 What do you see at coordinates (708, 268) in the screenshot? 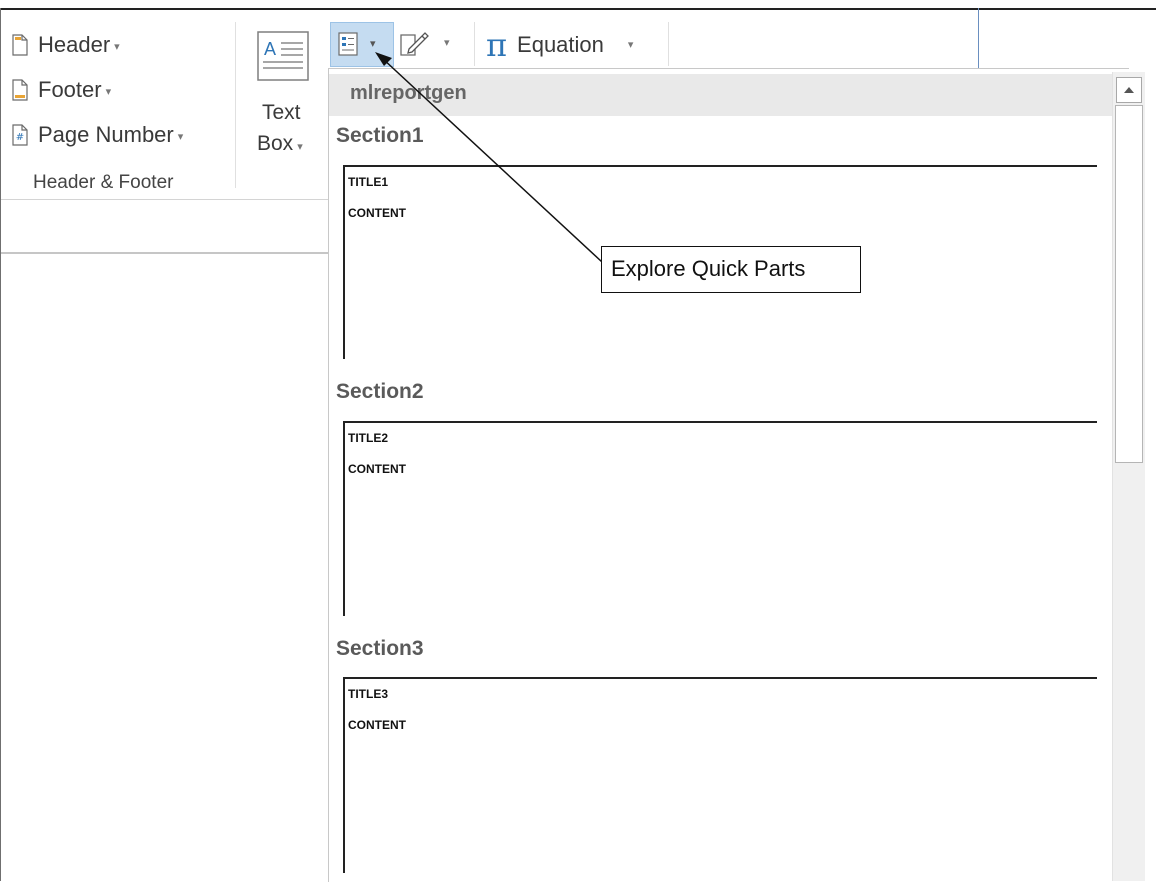
I see `callout-text: Explore Quick Parts` at bounding box center [708, 268].